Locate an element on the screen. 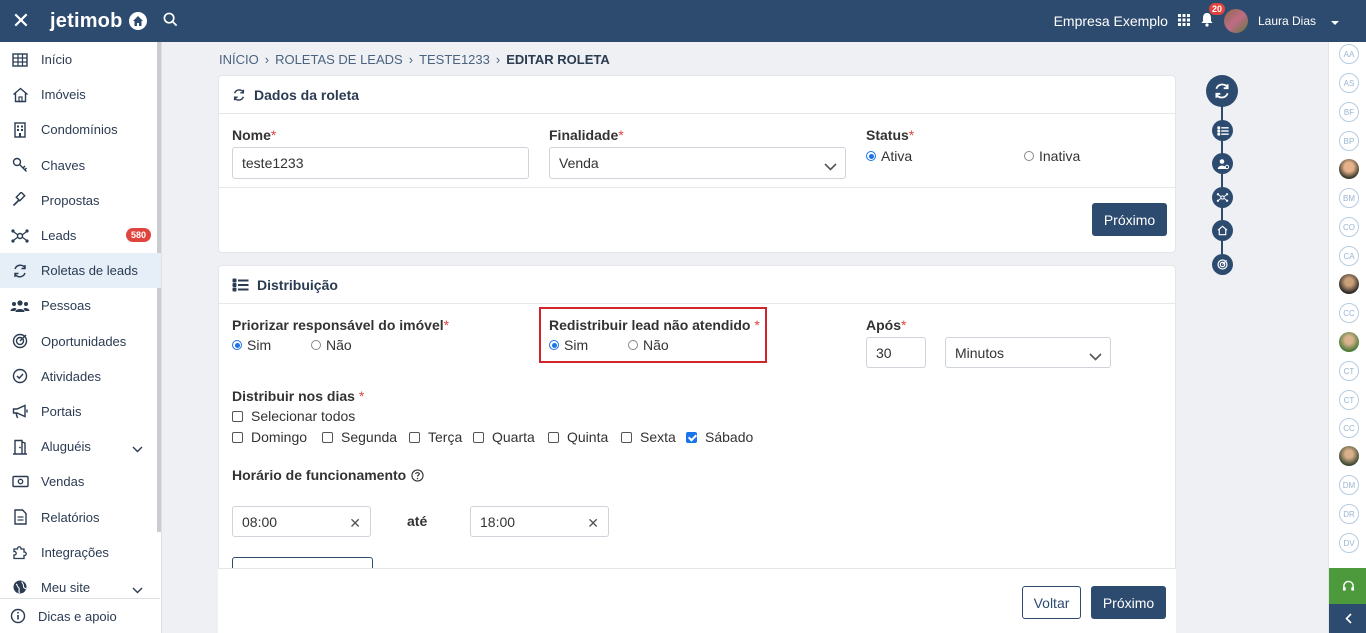 The image size is (1366, 633). step-target-icon is located at coordinates (1222, 264).